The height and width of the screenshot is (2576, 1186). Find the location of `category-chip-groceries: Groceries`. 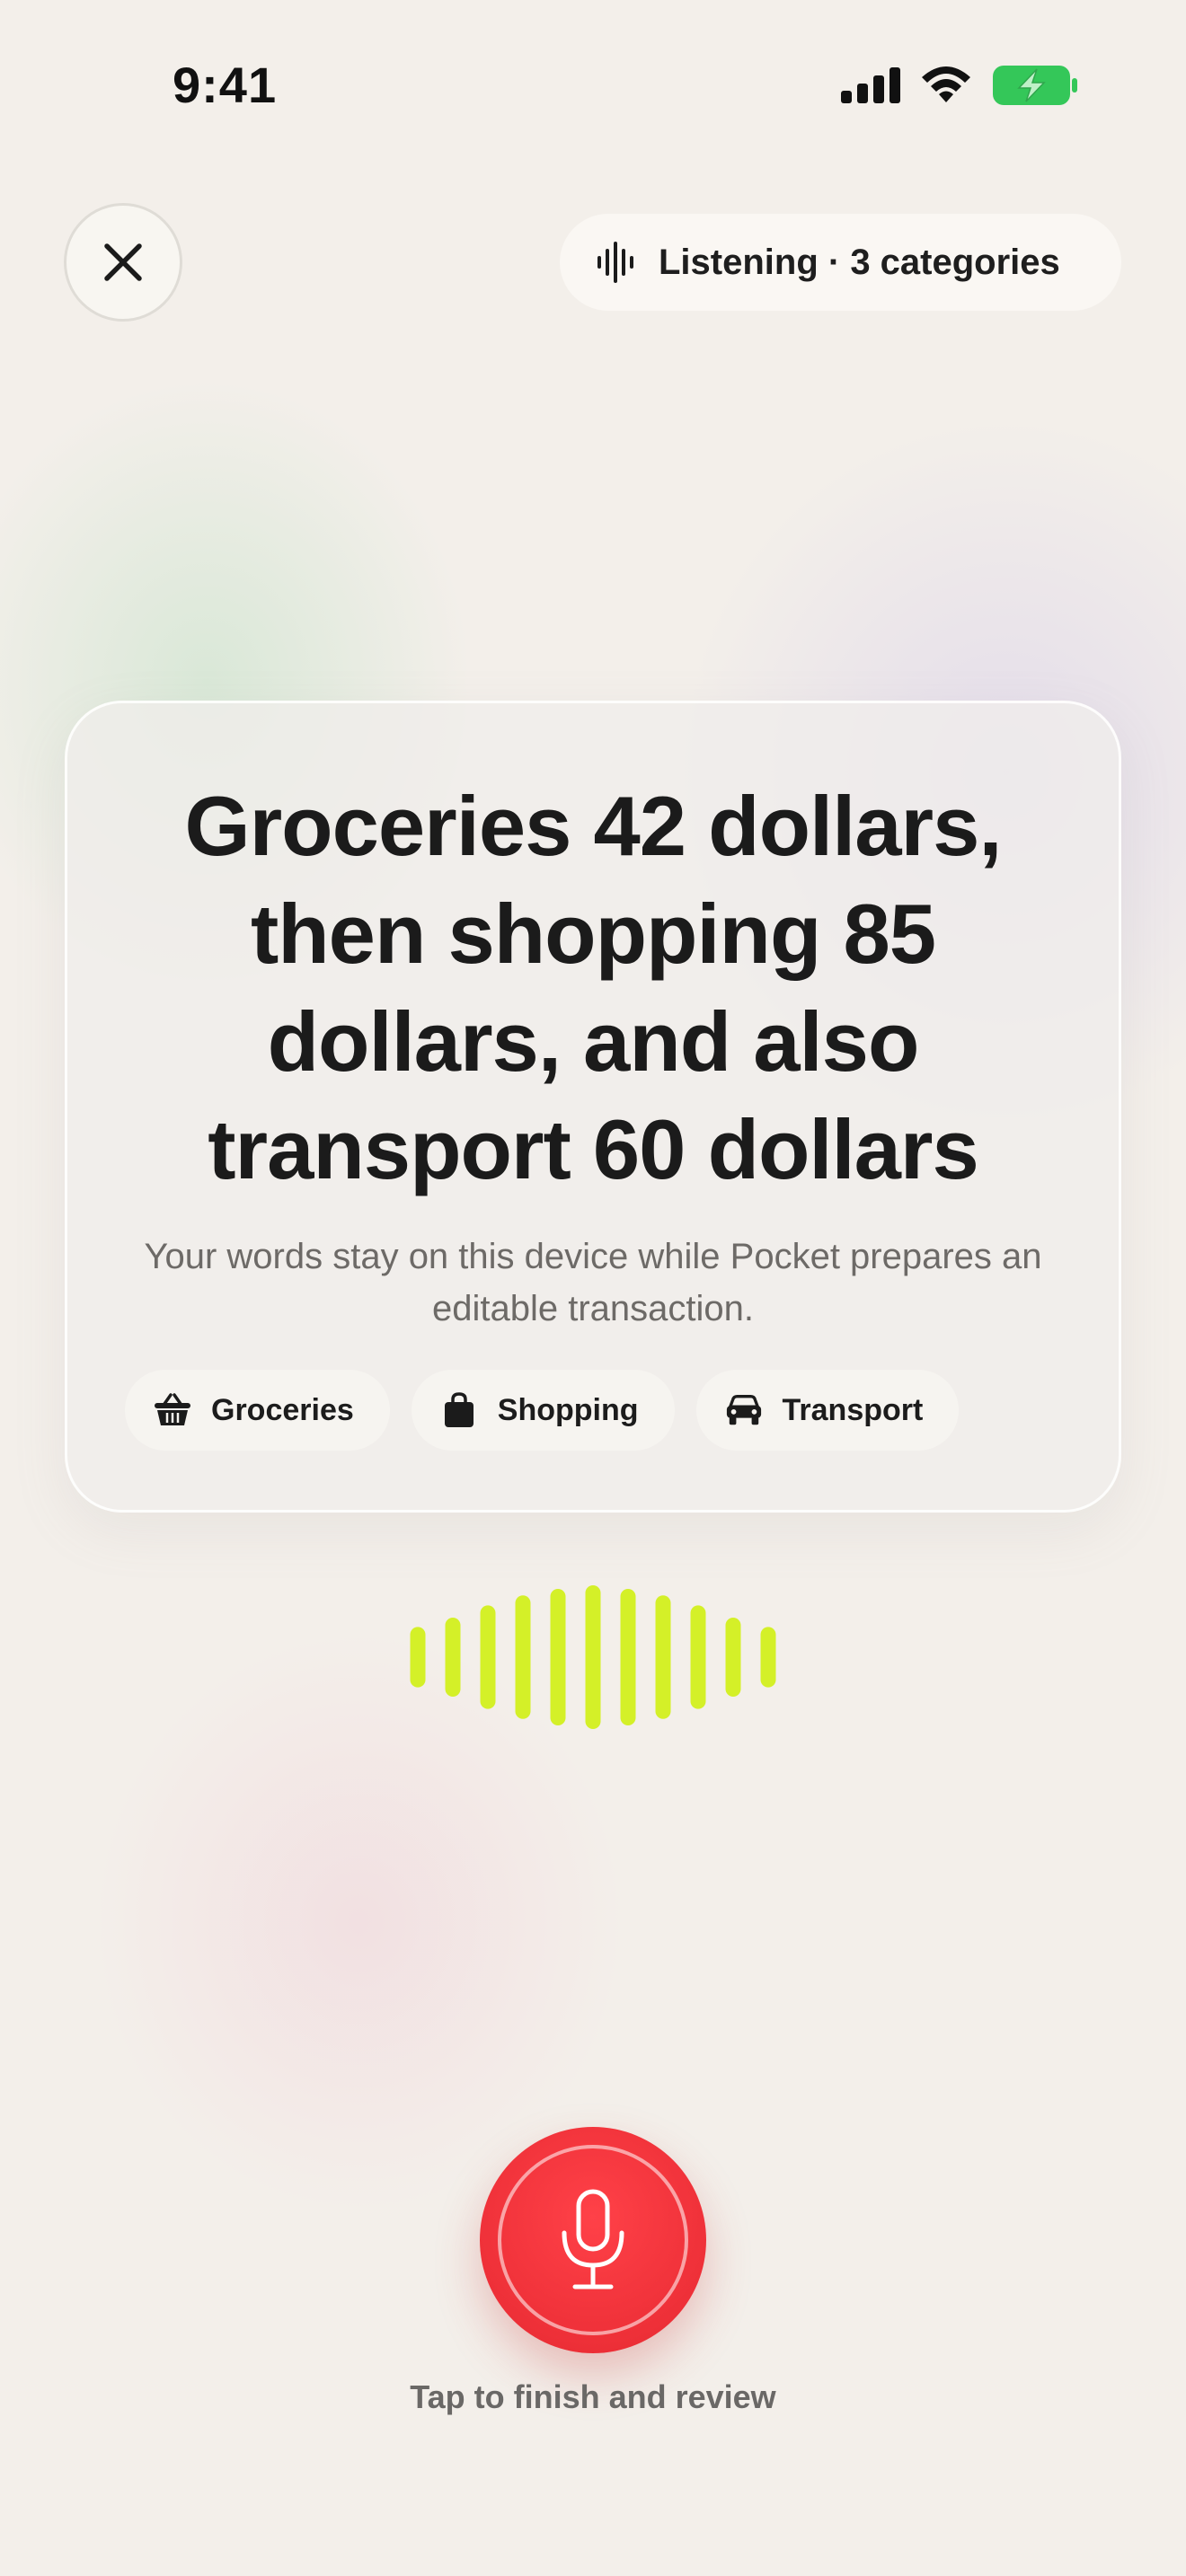

category-chip-groceries: Groceries is located at coordinates (257, 1410).